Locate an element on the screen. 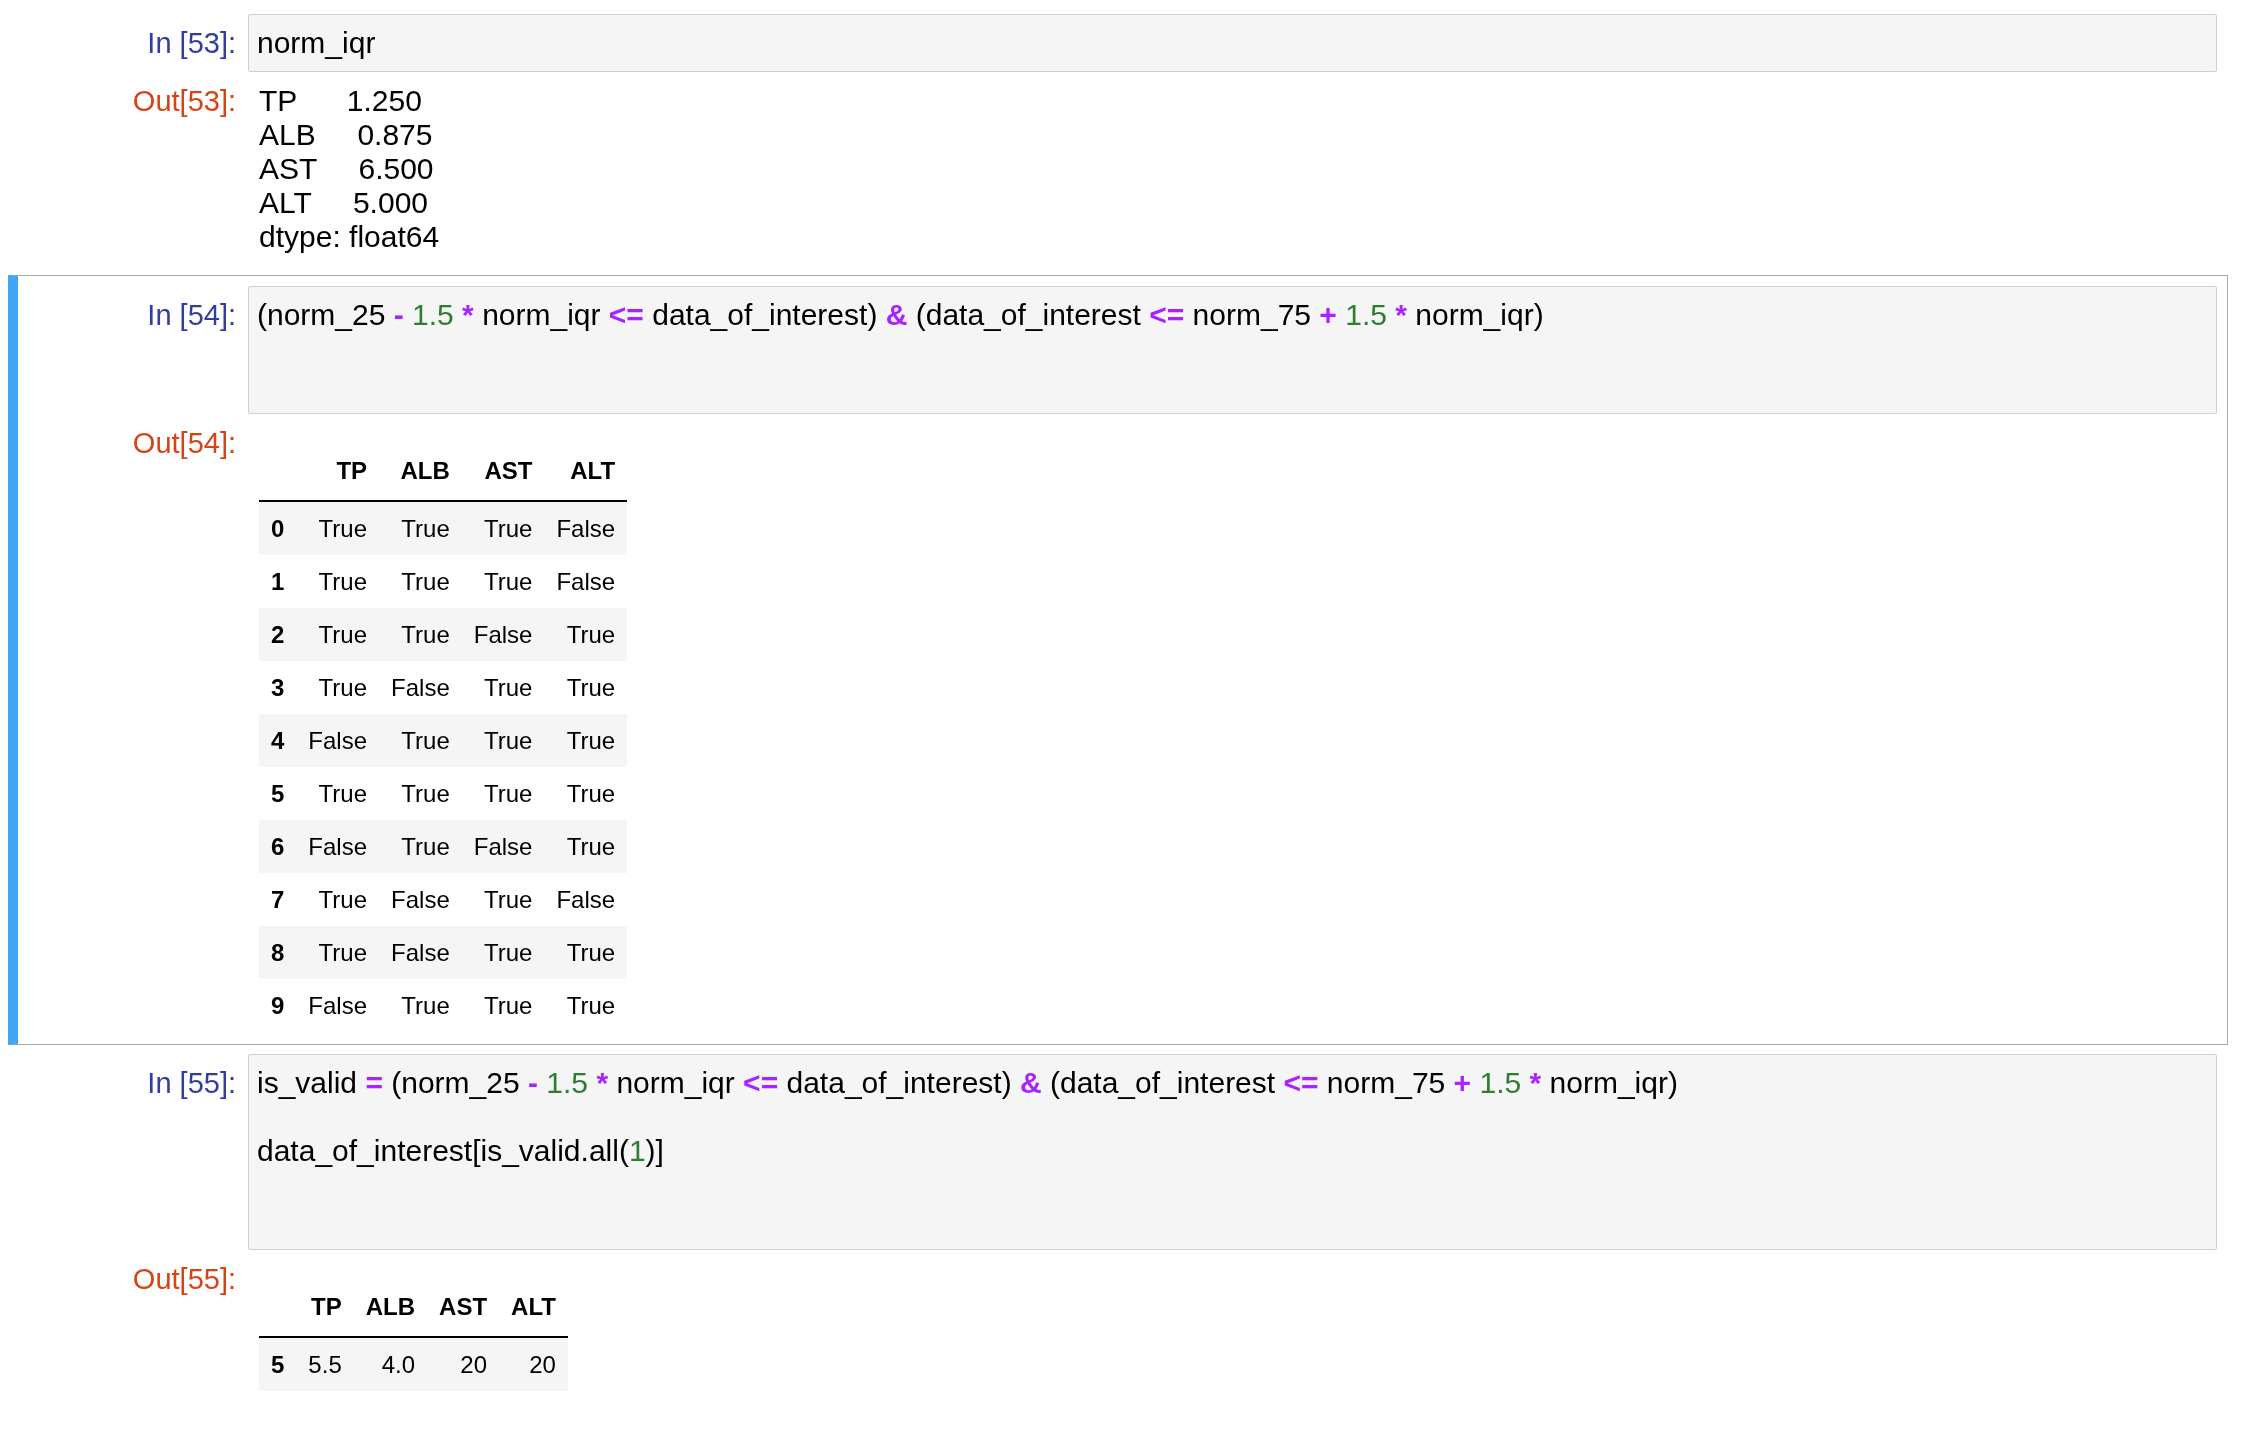 This screenshot has height=1432, width=2246. output-prompt: Out[53]: is located at coordinates (184, 101).